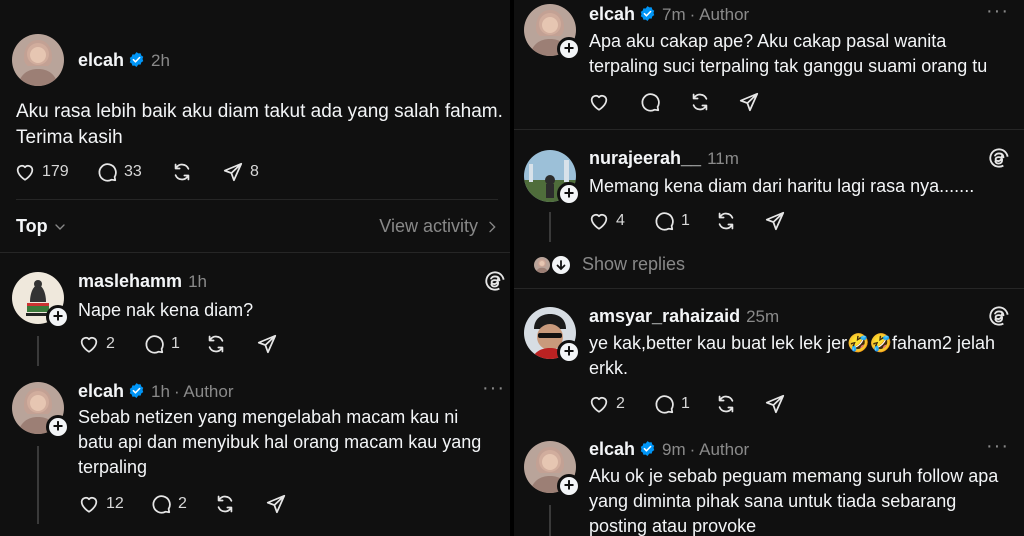 The width and height of the screenshot is (1024, 536). I want to click on reply-count: 2, so click(182, 503).